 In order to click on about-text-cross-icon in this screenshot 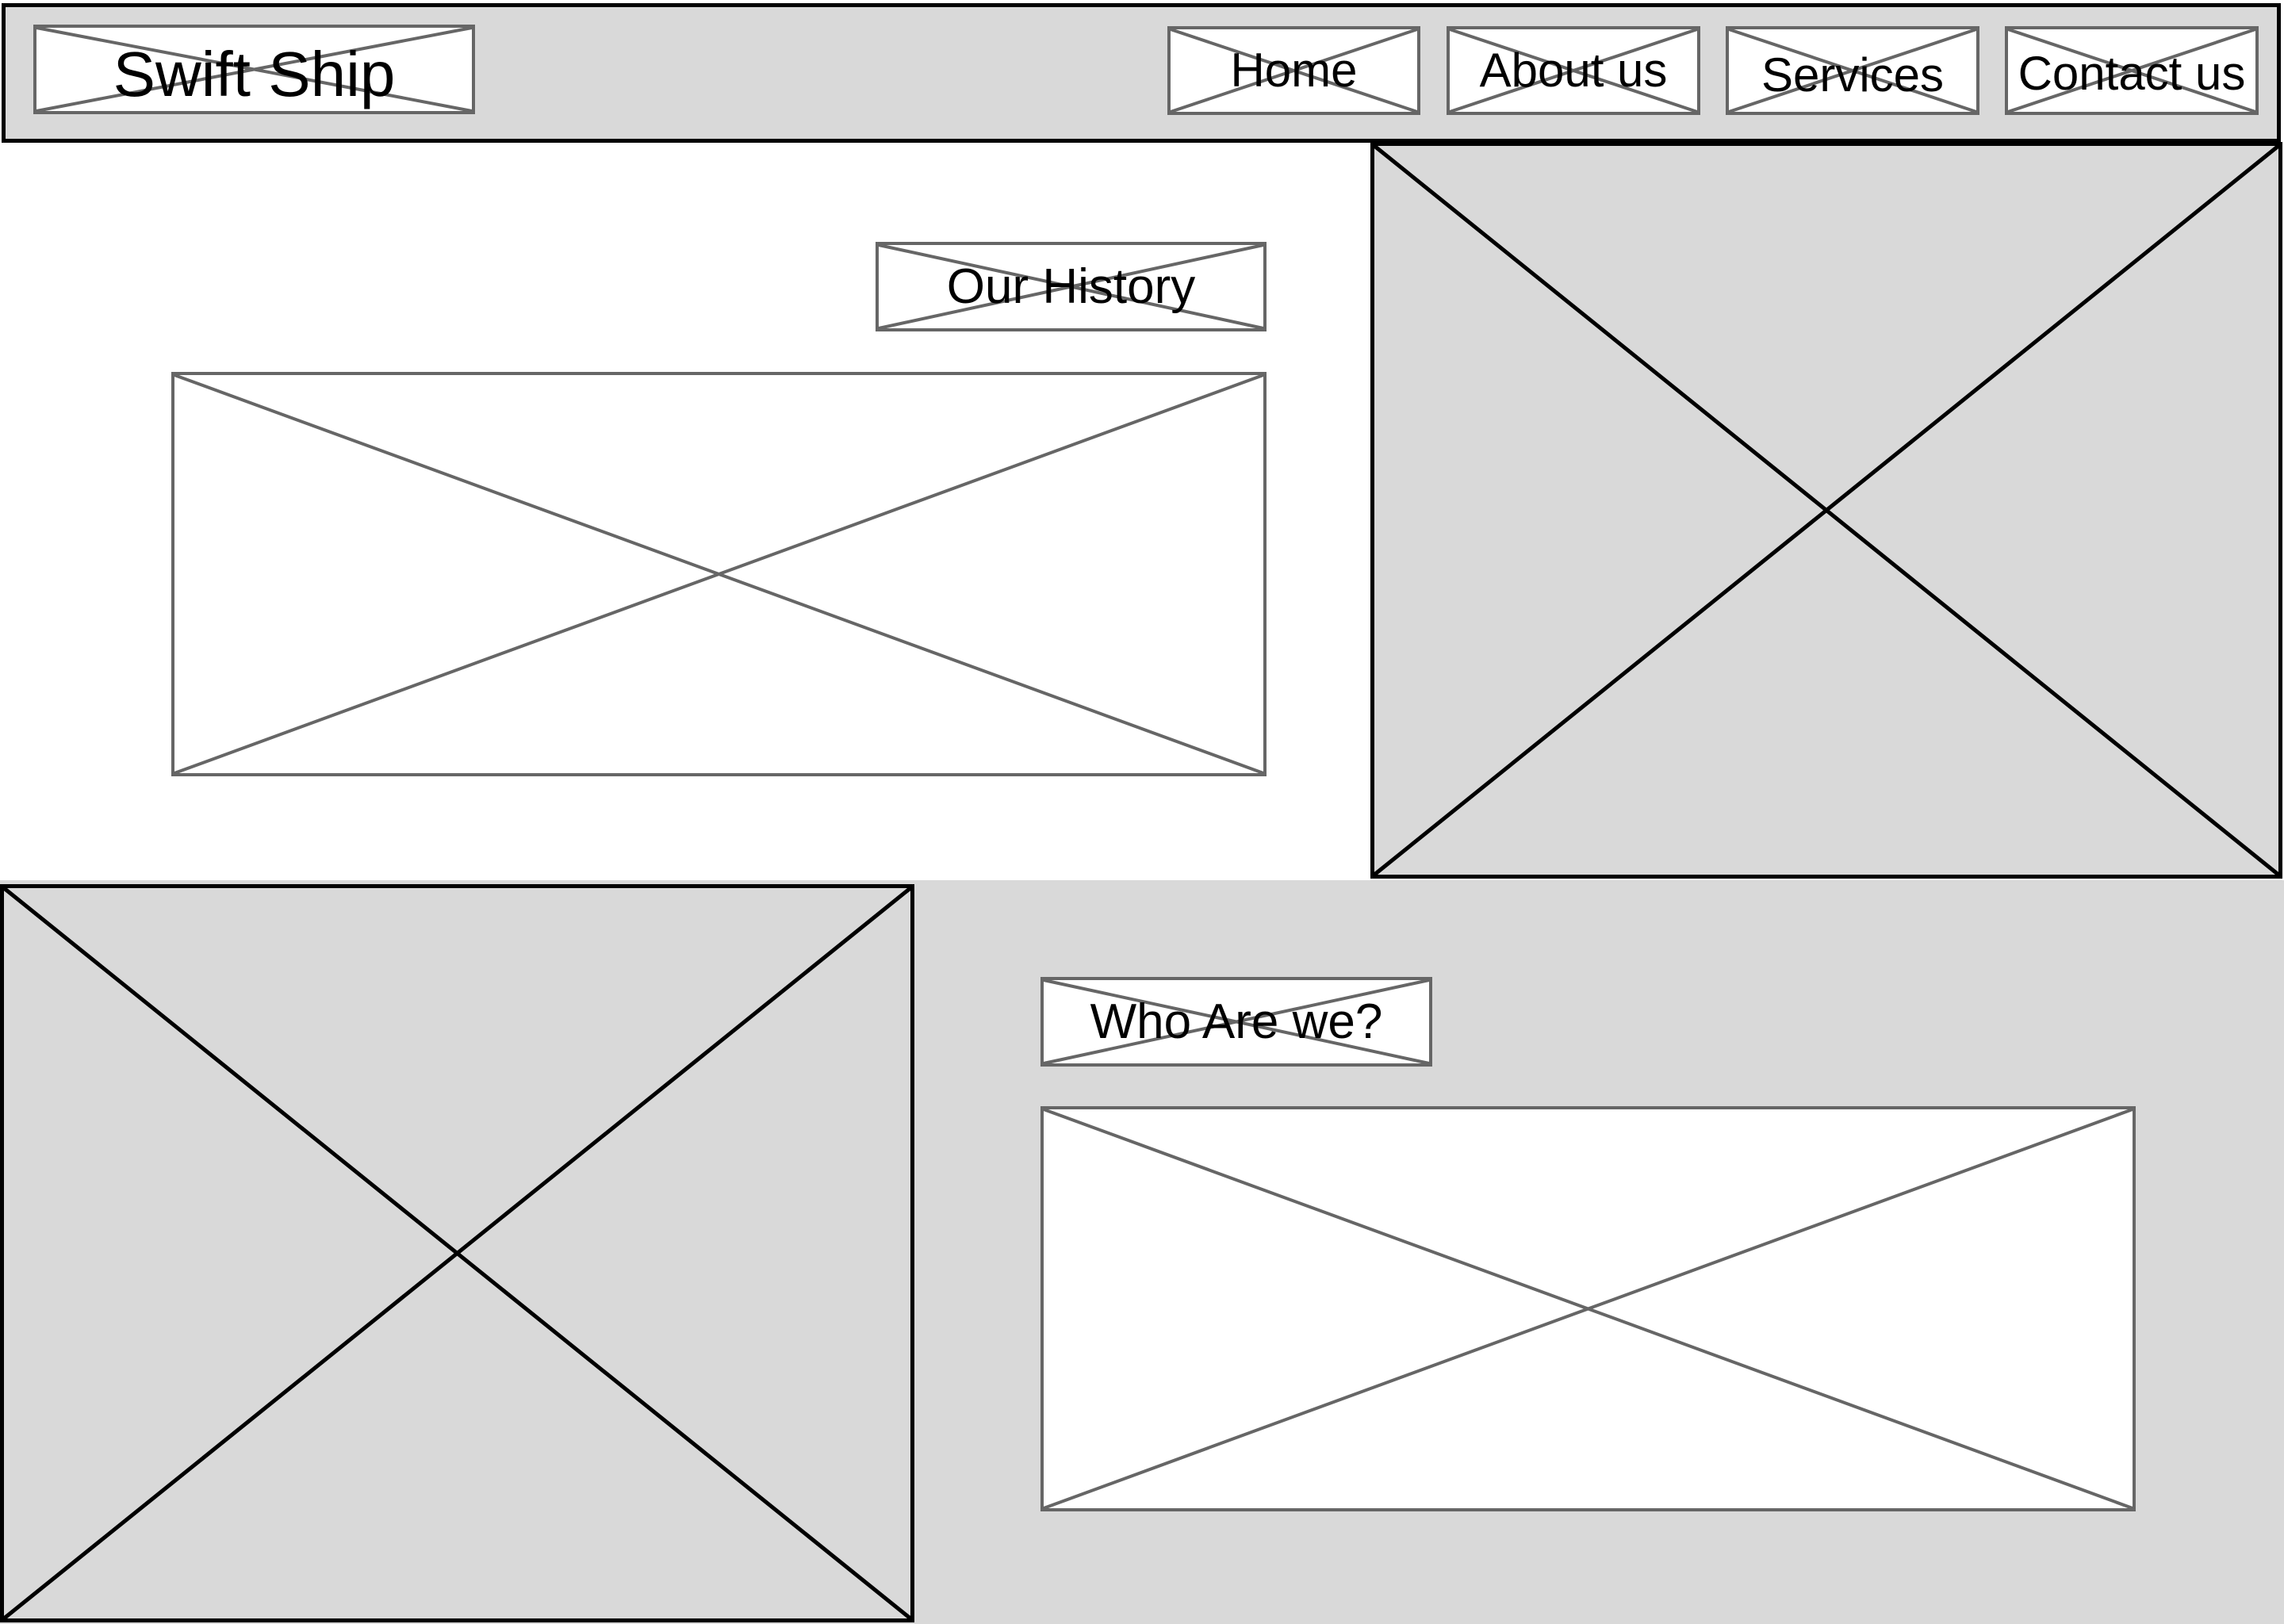, I will do `click(1588, 1309)`.